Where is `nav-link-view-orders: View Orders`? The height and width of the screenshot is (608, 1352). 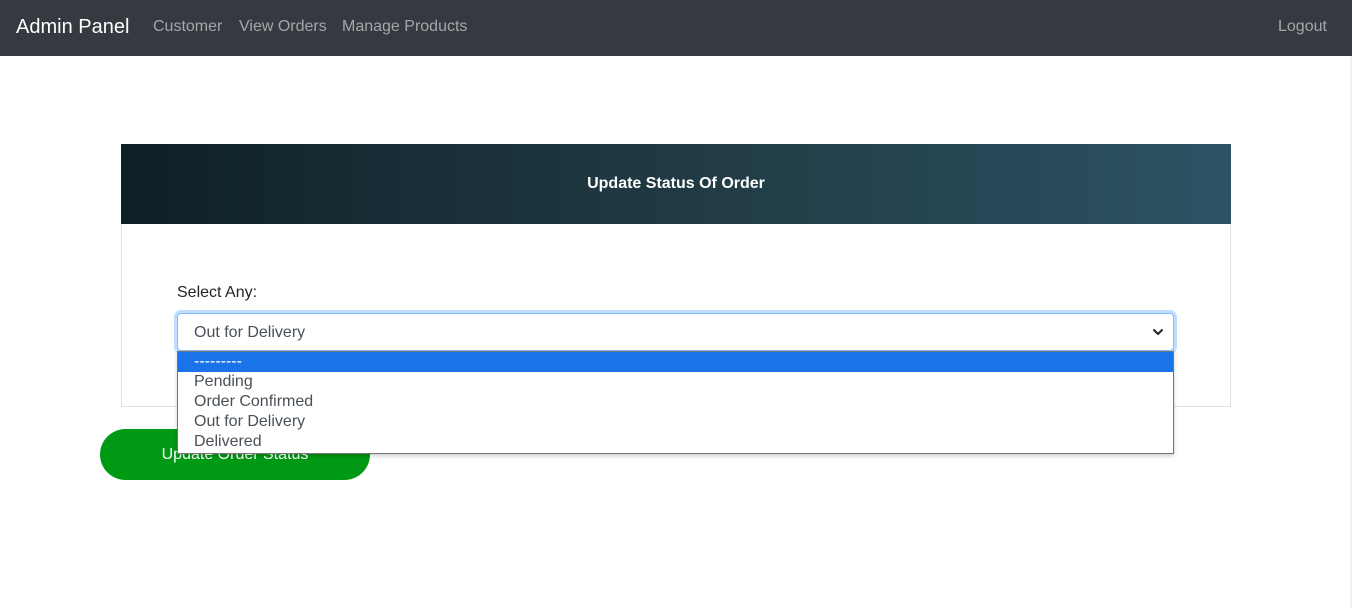 nav-link-view-orders: View Orders is located at coordinates (283, 27).